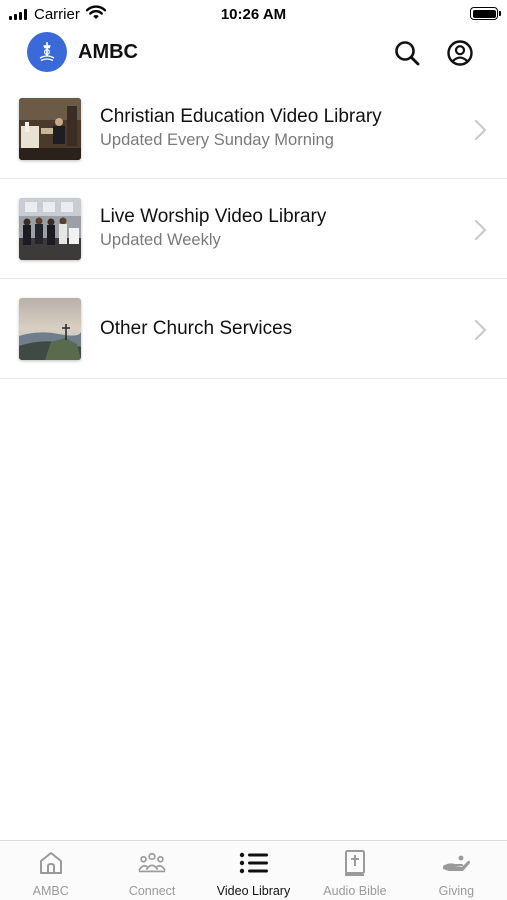 This screenshot has height=900, width=507. What do you see at coordinates (456, 863) in the screenshot?
I see `giving-hand-icon` at bounding box center [456, 863].